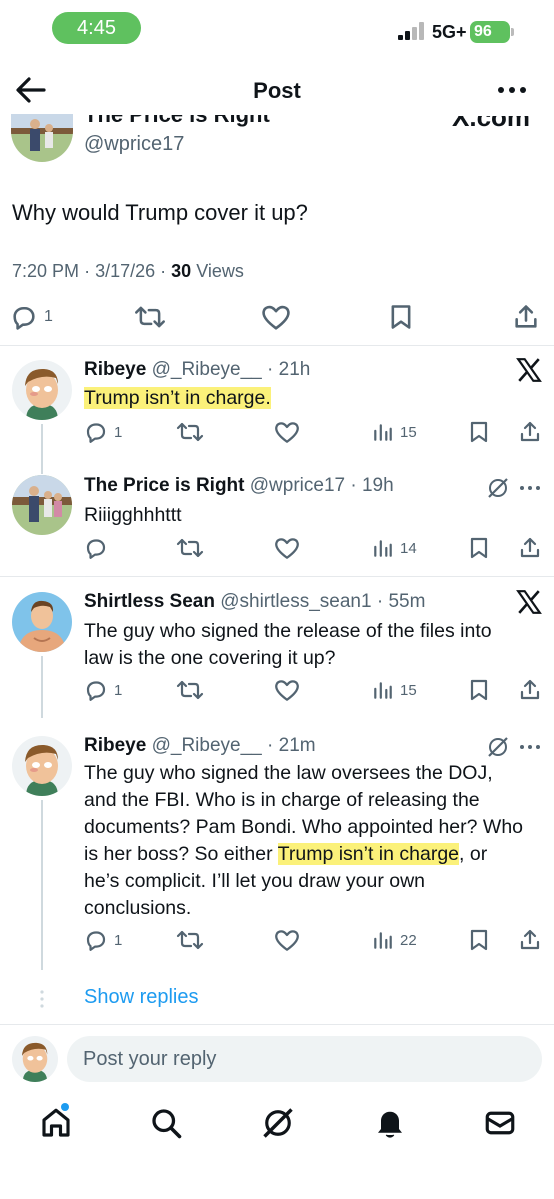 The height and width of the screenshot is (1199, 554). I want to click on reply-author-handle: @shirtless_sean1, so click(295, 601).